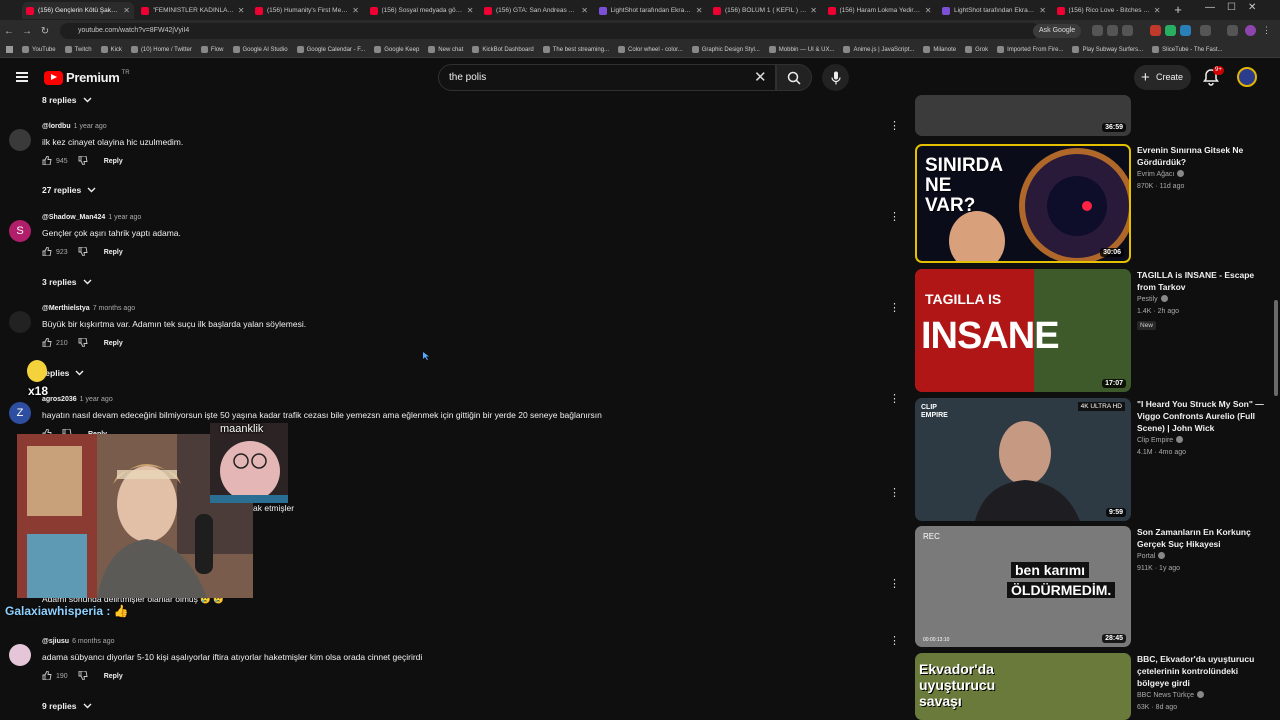  What do you see at coordinates (1057, 31) in the screenshot?
I see `ask-google-button: Ask Google` at bounding box center [1057, 31].